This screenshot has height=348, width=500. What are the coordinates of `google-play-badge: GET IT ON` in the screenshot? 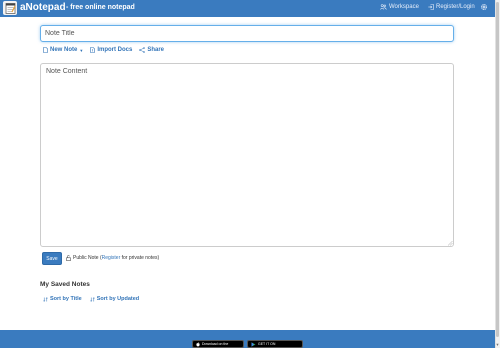 It's located at (275, 344).